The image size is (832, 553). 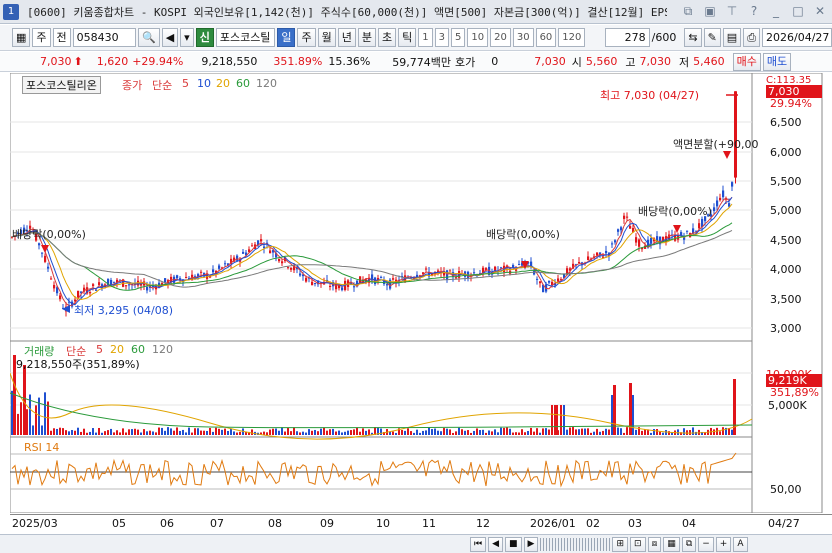 What do you see at coordinates (572, 37) in the screenshot?
I see `interval-120: 120` at bounding box center [572, 37].